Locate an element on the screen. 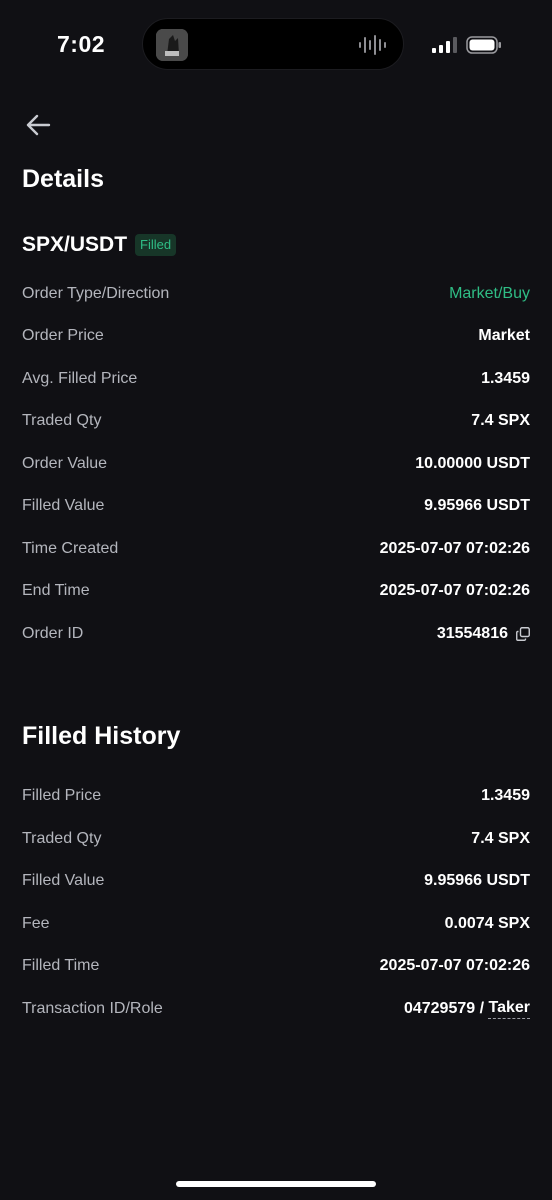 The width and height of the screenshot is (552, 1200). detail-label: Time Created is located at coordinates (70, 548).